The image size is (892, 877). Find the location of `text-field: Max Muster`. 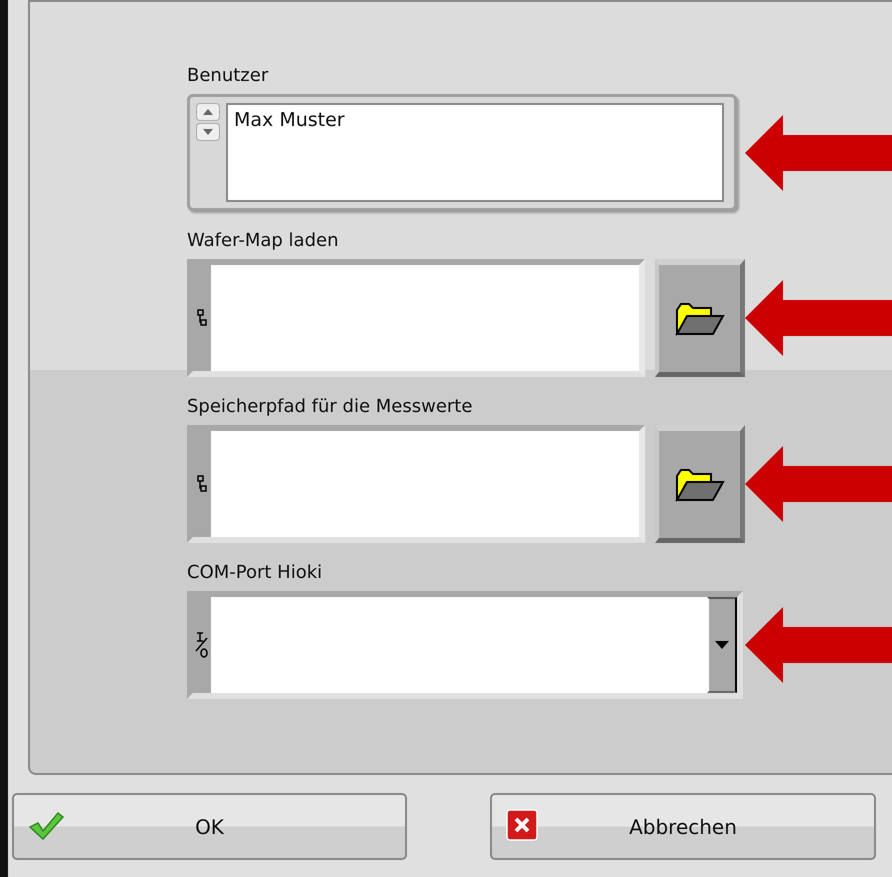

text-field: Max Muster is located at coordinates (462, 152).